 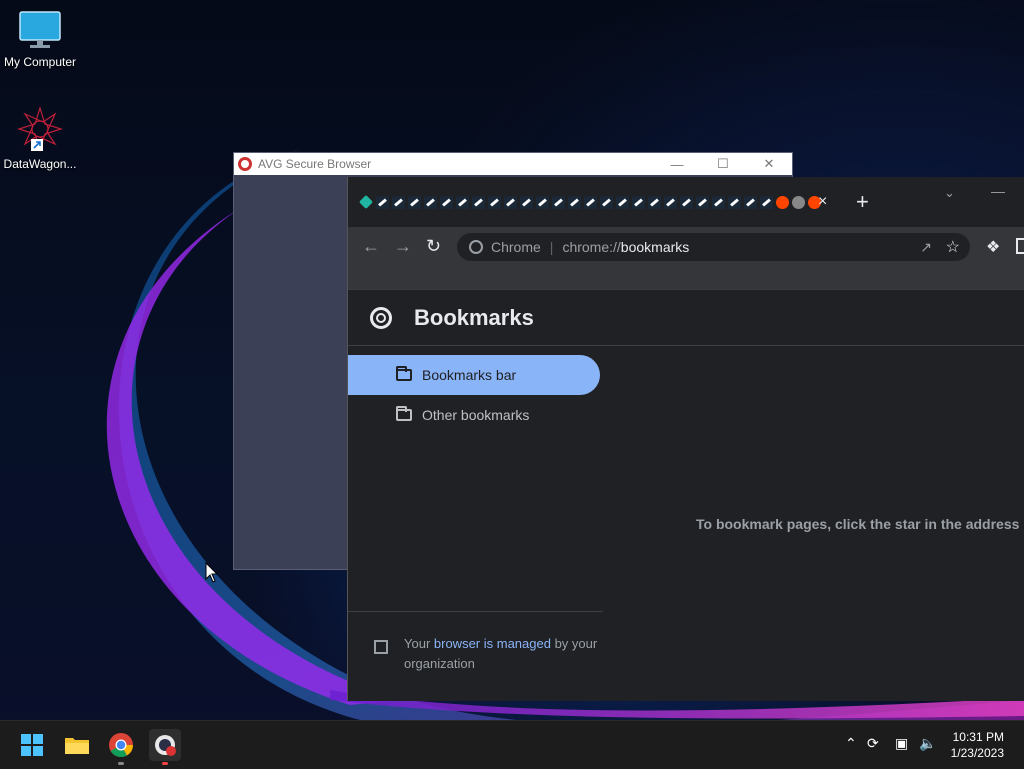 I want to click on close-button: ✕, so click(x=769, y=164).